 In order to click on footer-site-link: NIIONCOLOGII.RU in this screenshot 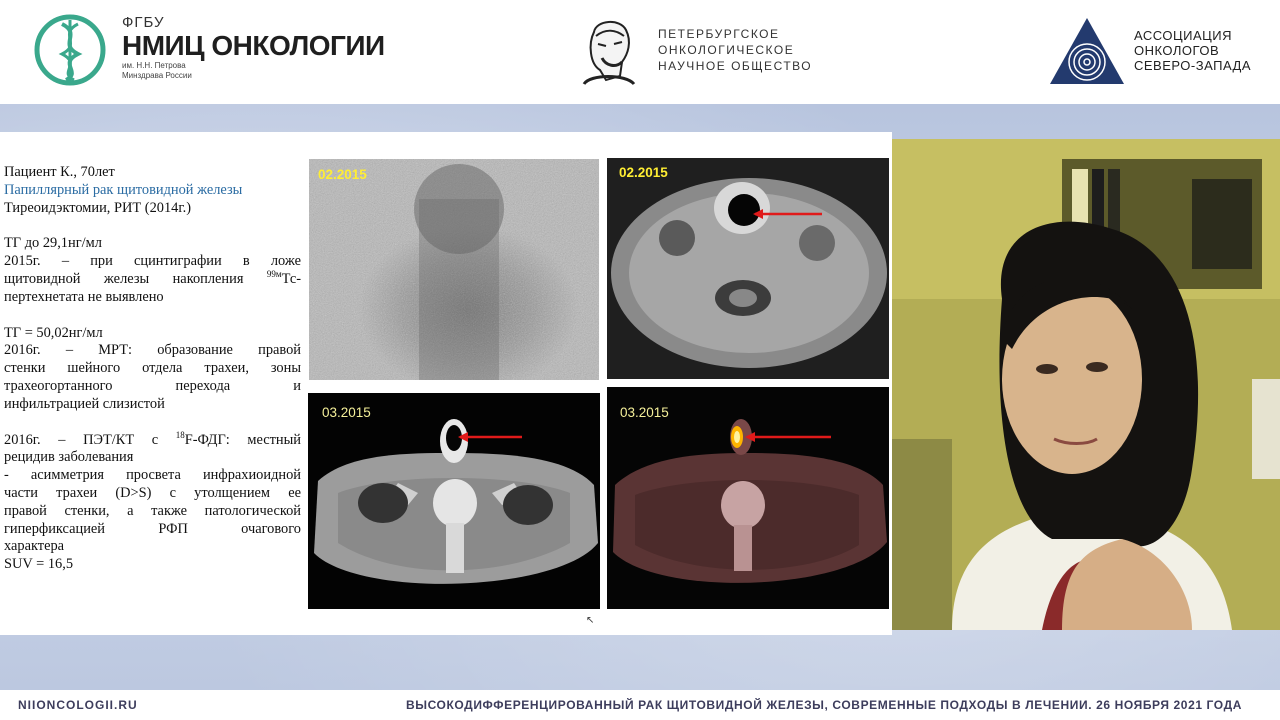, I will do `click(78, 705)`.